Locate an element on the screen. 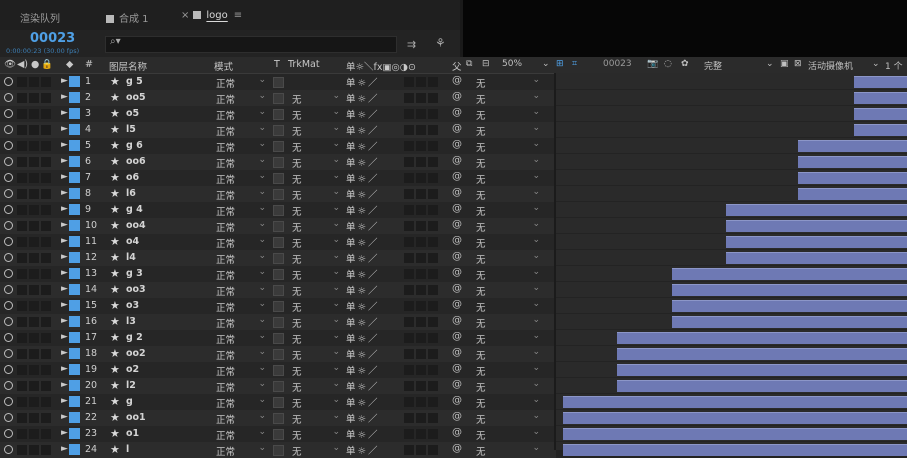 The image size is (907, 458). layer-row: ► 12 ★ l4 正常 ⌄ 无 ⌄ 单☼／ @ 无 ⌄ is located at coordinates (278, 258).